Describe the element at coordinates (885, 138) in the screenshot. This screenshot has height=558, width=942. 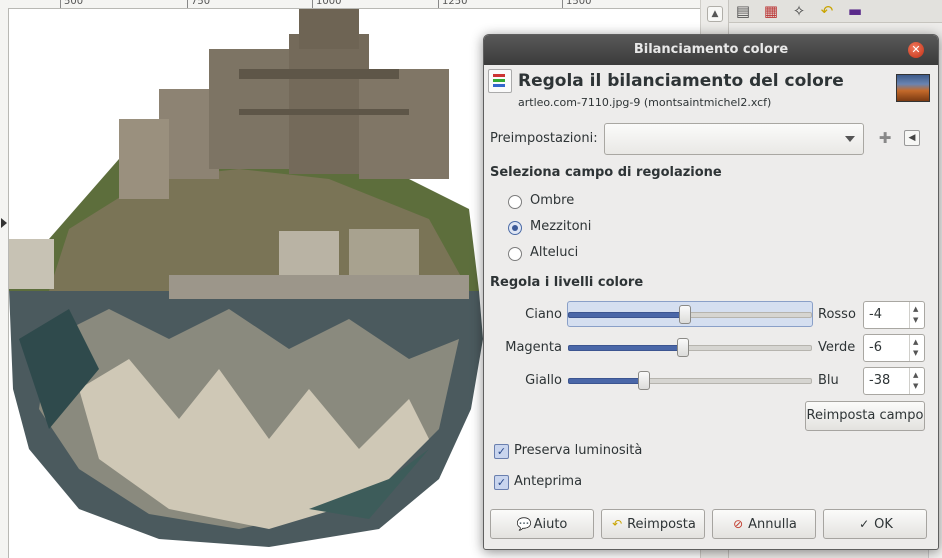
I see `add-preset-icon: ✚` at that location.